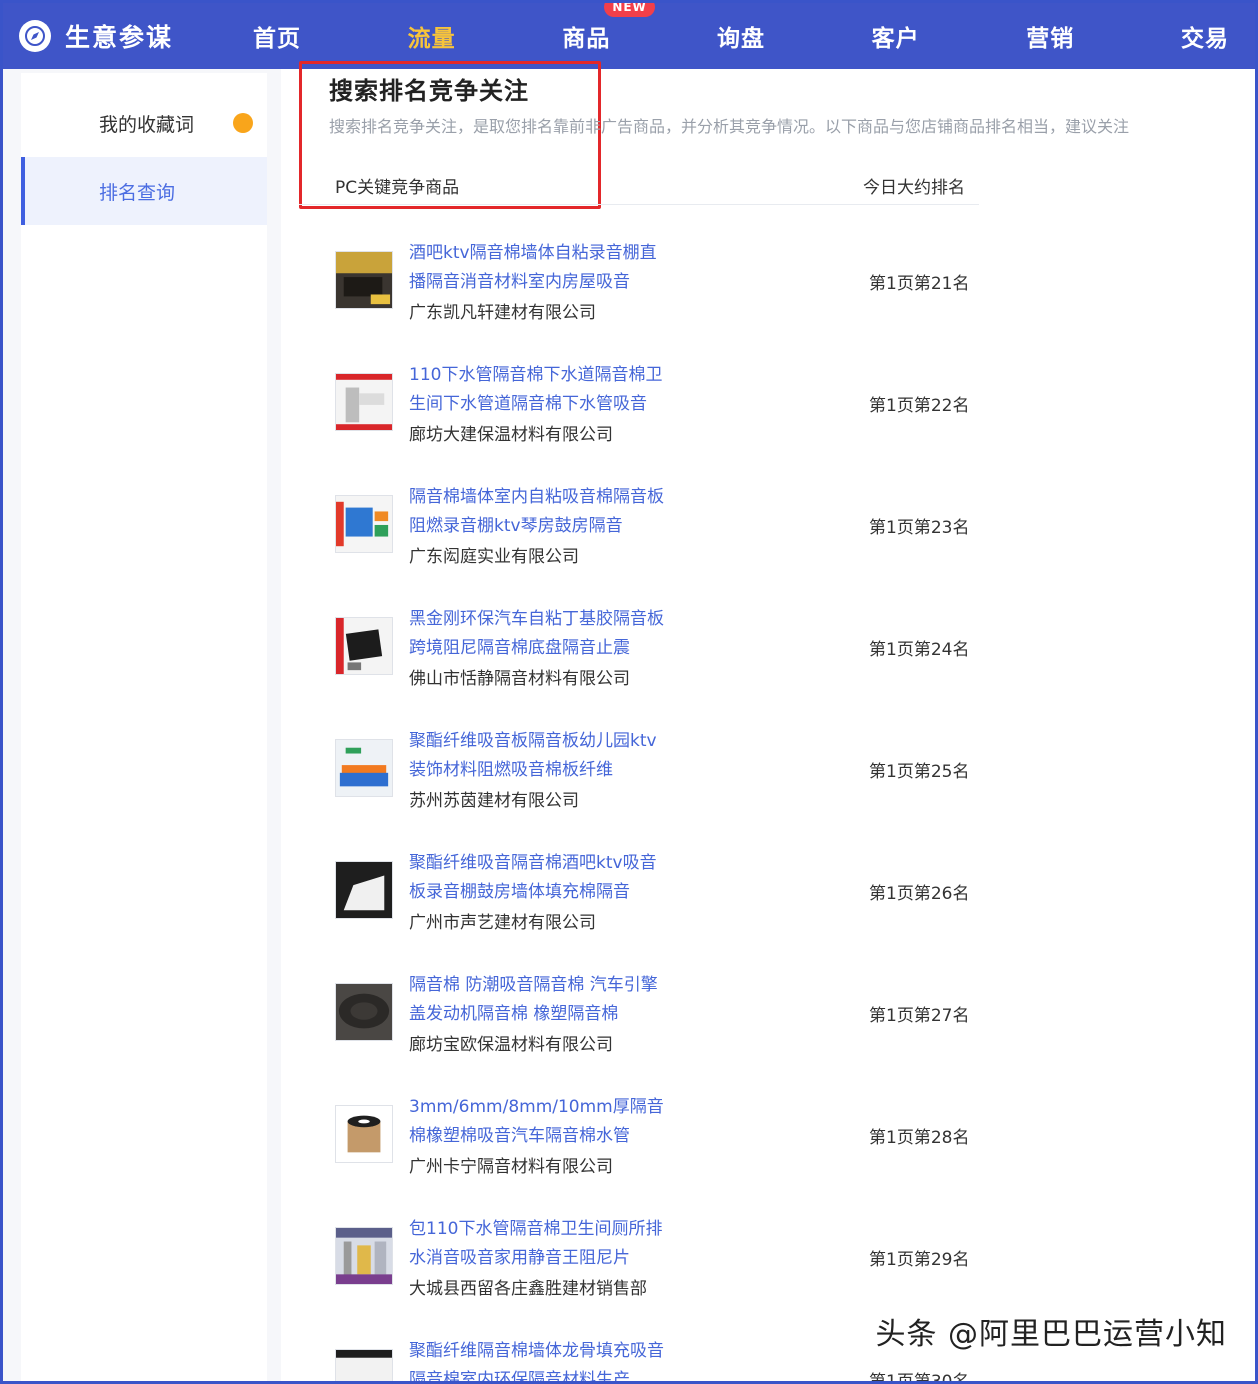  What do you see at coordinates (539, 756) in the screenshot?
I see `product-title-link: 聚酯纤维吸音板隔音板幼儿园ktv装饰材料阻燃吸音棉板纤维` at bounding box center [539, 756].